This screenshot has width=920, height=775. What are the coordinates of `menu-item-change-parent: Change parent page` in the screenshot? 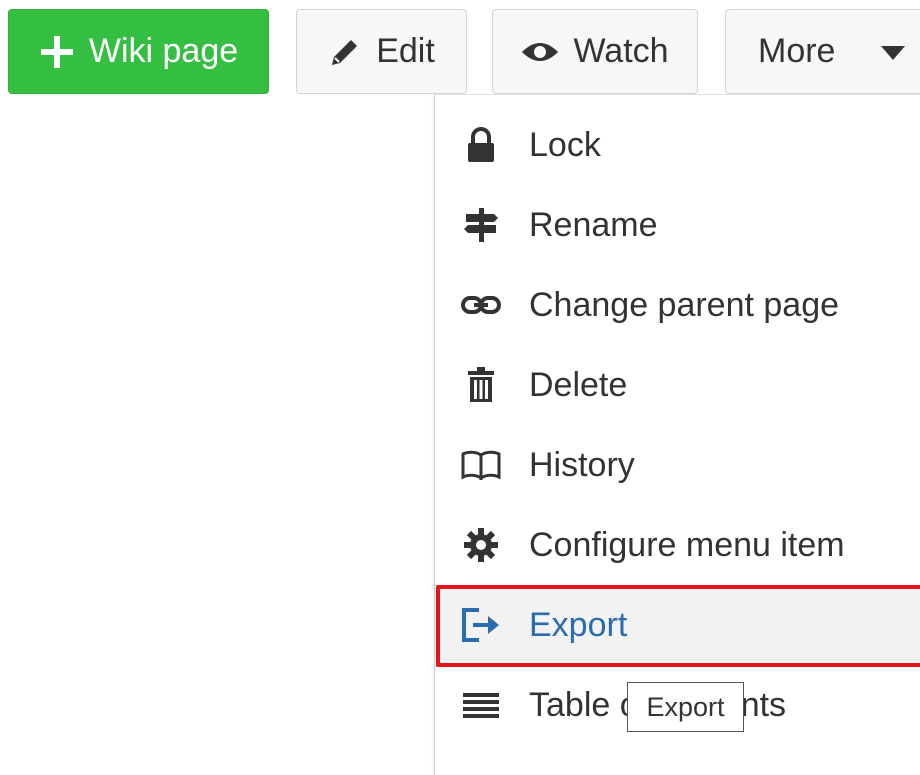 It's located at (677, 305).